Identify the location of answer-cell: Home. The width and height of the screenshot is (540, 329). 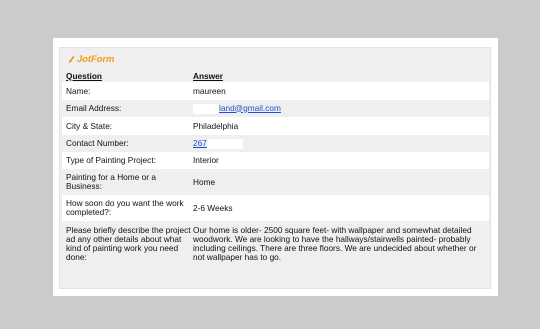
(204, 181).